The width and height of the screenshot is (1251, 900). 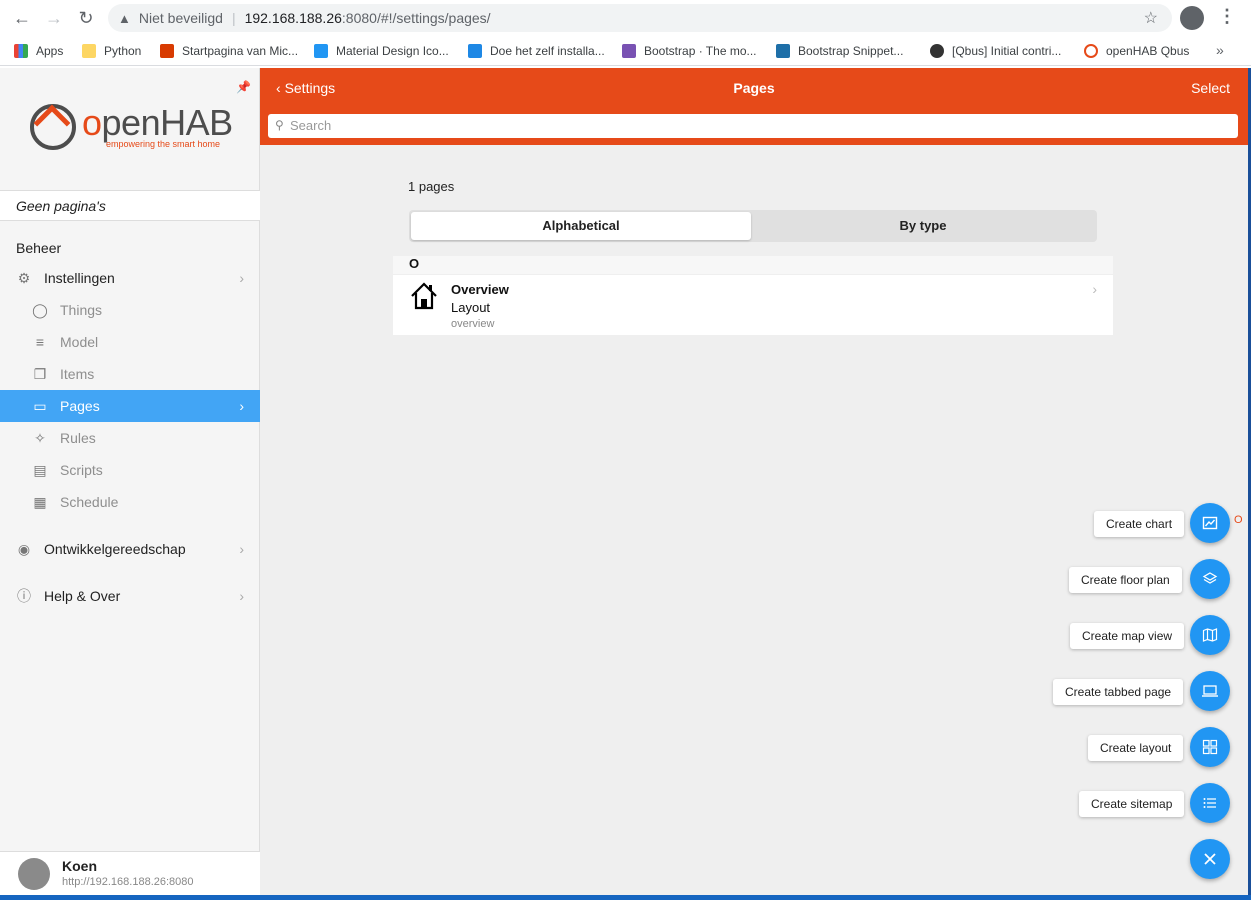 What do you see at coordinates (1210, 691) in the screenshot?
I see `create-tabbed-page-button` at bounding box center [1210, 691].